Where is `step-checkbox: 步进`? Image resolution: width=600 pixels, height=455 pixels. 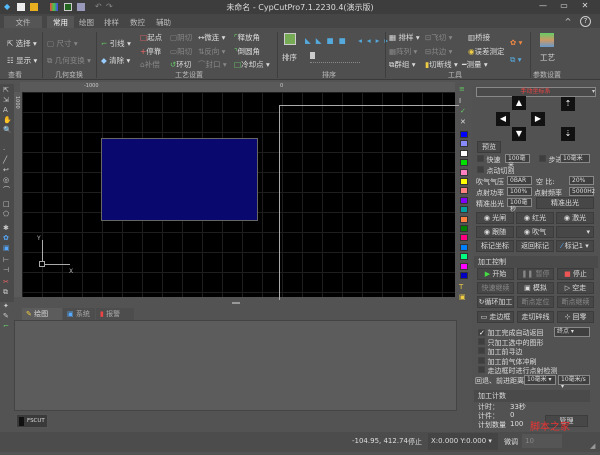 step-checkbox: 步进 is located at coordinates (551, 160).